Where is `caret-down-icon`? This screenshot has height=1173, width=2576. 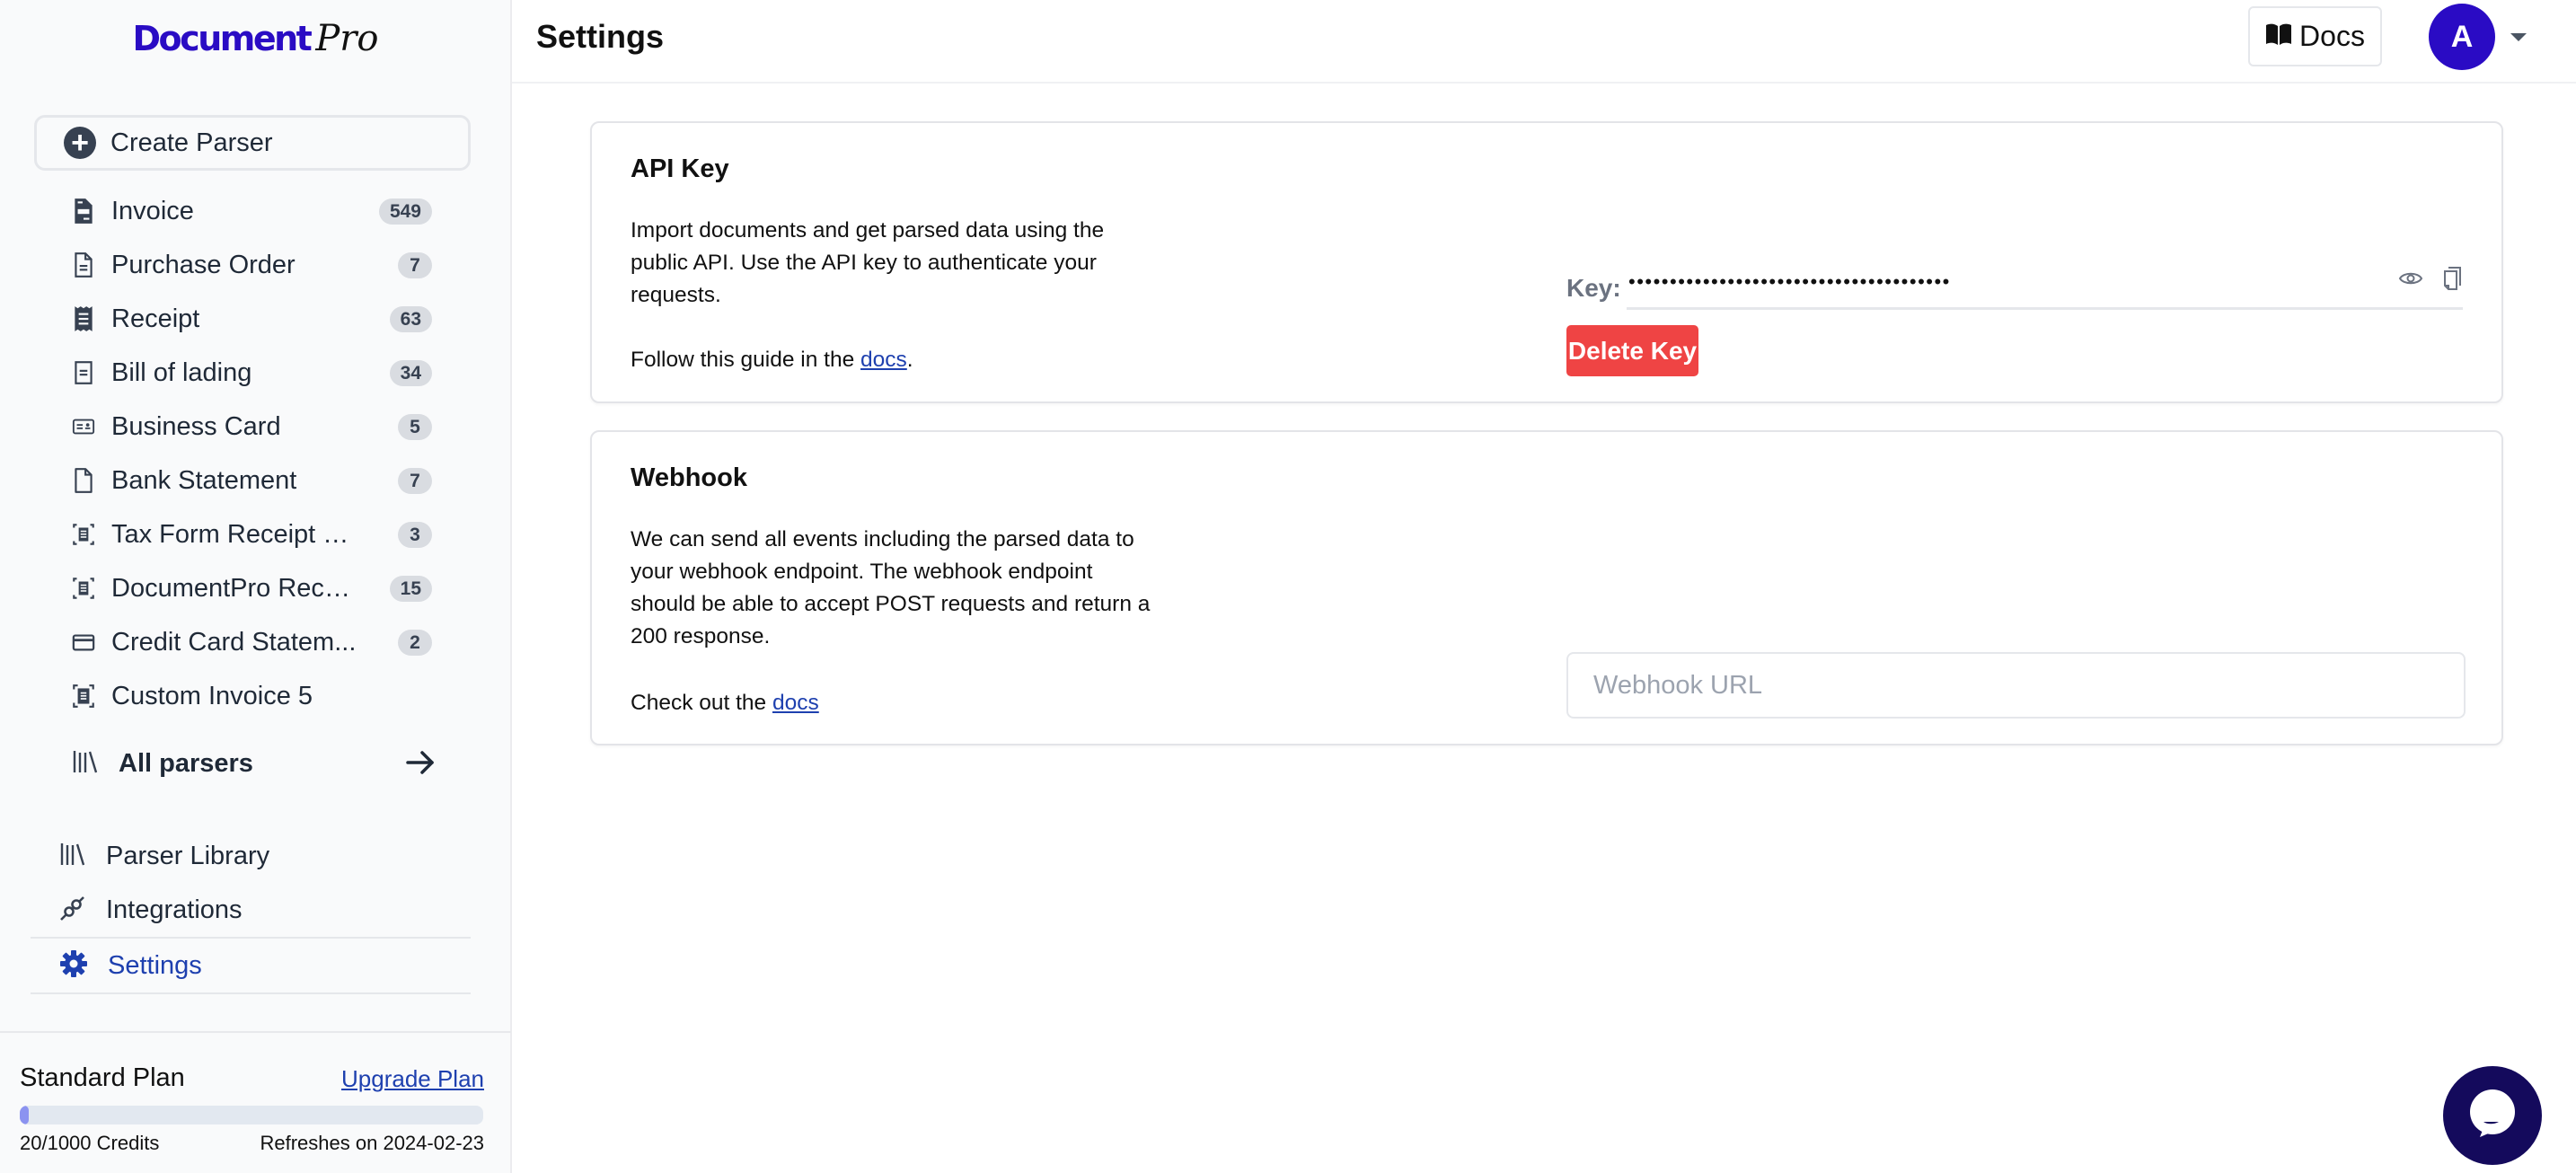 caret-down-icon is located at coordinates (2518, 37).